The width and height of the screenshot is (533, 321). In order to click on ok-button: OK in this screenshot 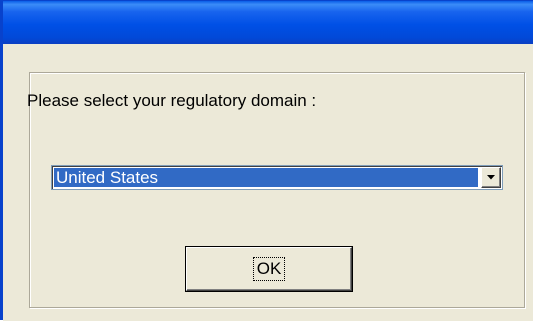, I will do `click(269, 269)`.